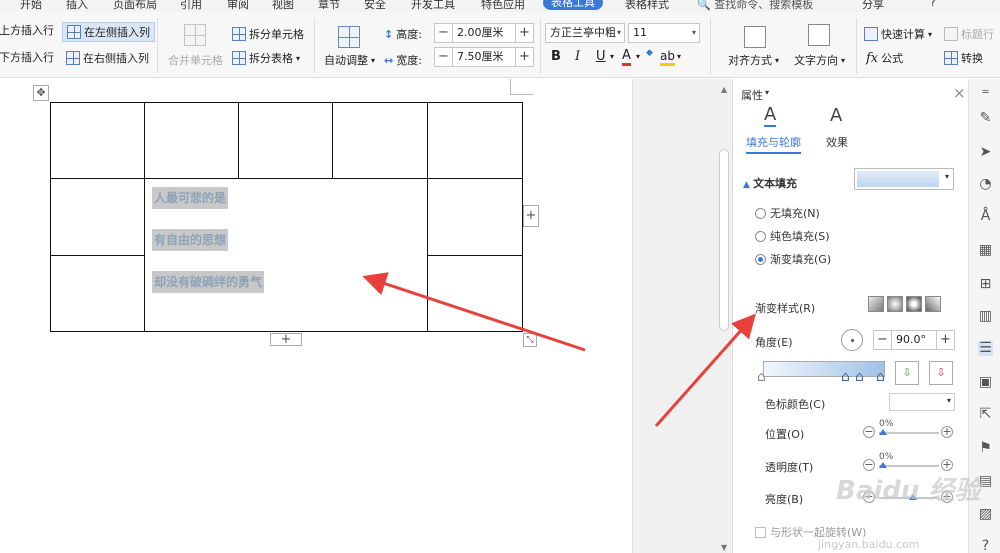 The height and width of the screenshot is (553, 1000). Describe the element at coordinates (647, 6) in the screenshot. I see `tab-table-style: 表格样式` at that location.